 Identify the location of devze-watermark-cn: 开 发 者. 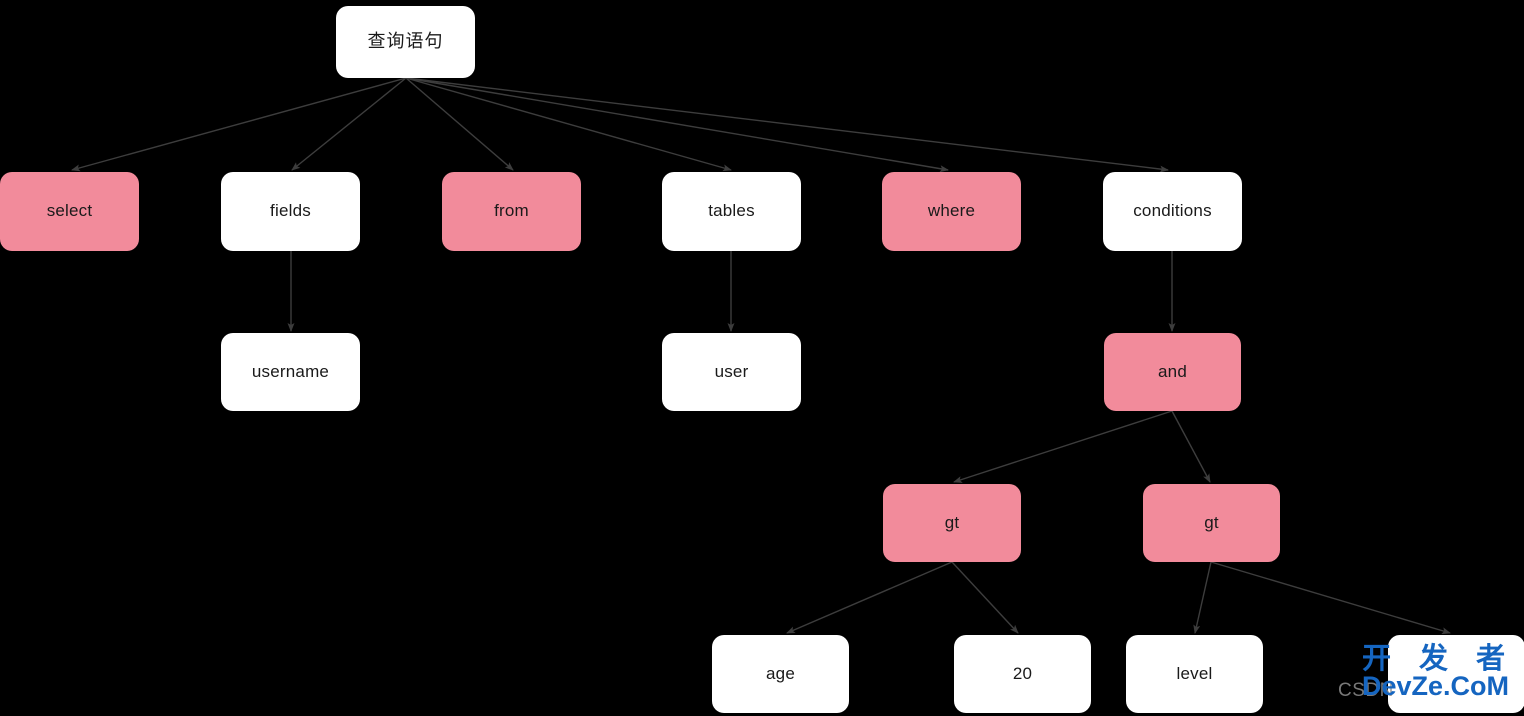
(1439, 659).